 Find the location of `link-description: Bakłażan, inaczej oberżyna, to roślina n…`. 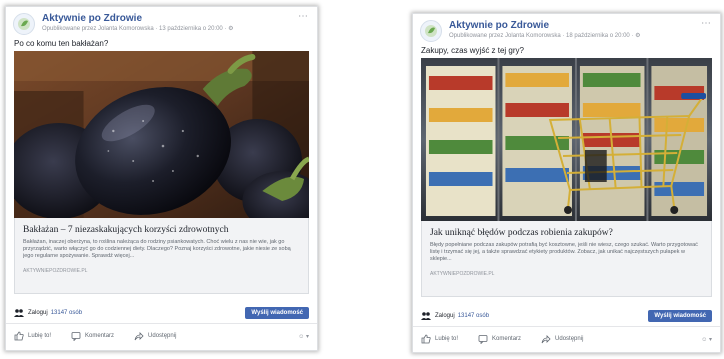

link-description: Bakłażan, inaczej oberżyna, to roślina n… is located at coordinates (157, 249).